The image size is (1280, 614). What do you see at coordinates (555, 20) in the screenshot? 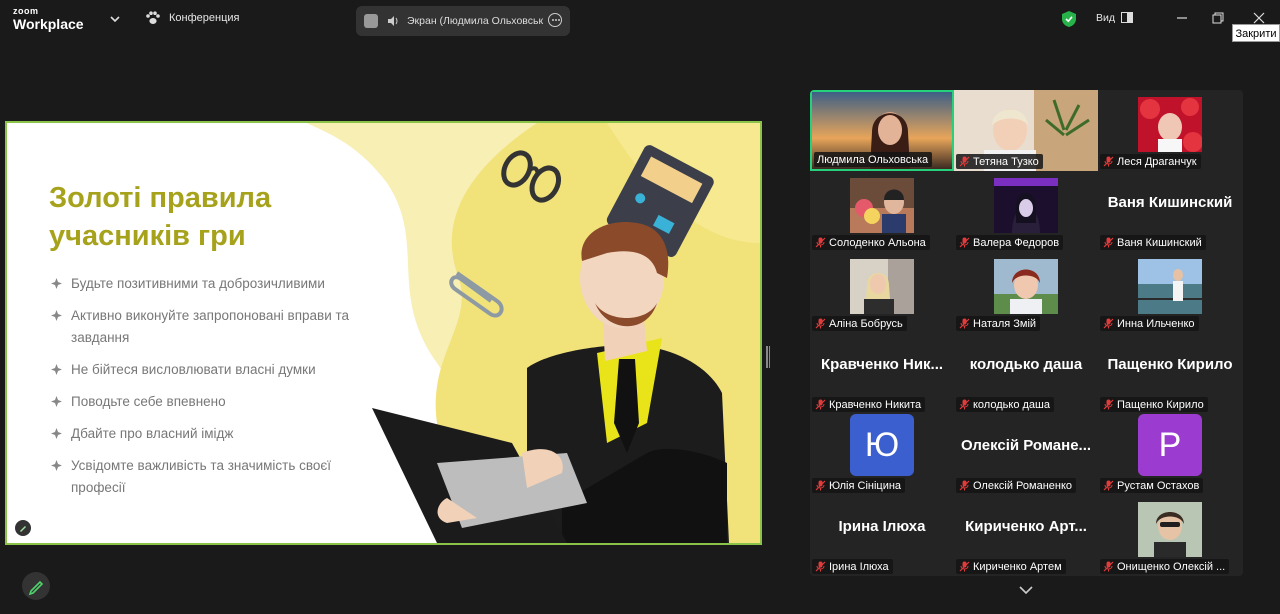
I see `more-options-icon` at bounding box center [555, 20].